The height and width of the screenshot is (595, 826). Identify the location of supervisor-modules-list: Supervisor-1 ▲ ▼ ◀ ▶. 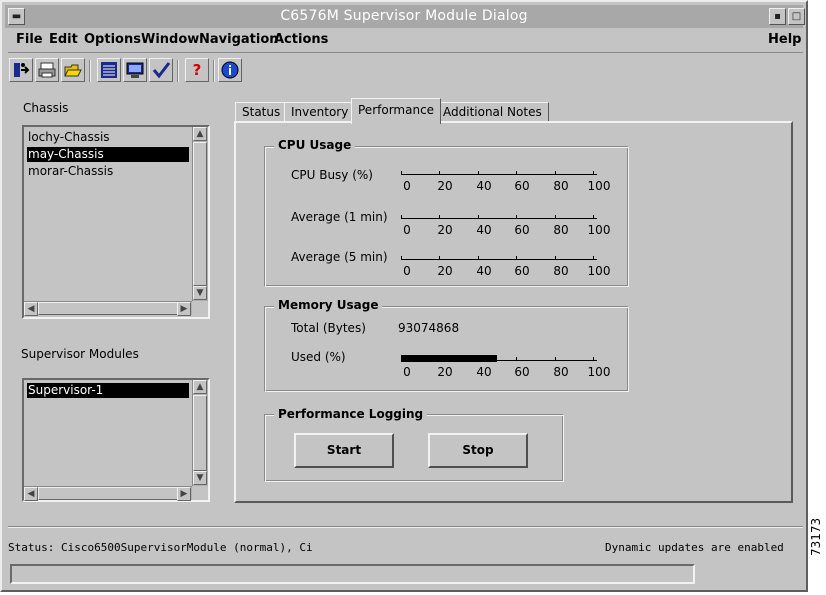
(116, 440).